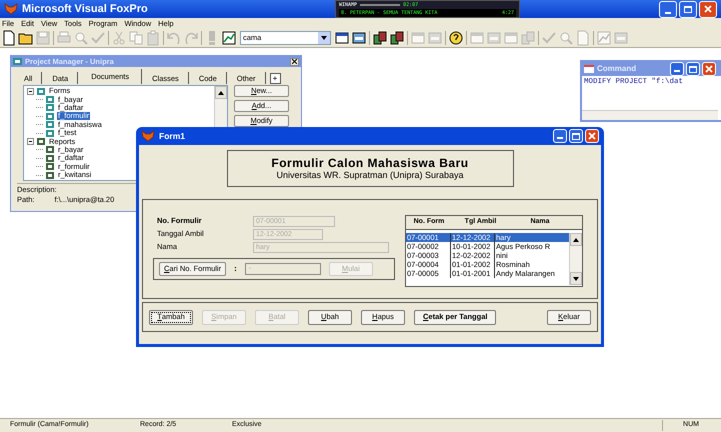 The width and height of the screenshot is (721, 432). I want to click on horizontal-scrollbar, so click(650, 115).